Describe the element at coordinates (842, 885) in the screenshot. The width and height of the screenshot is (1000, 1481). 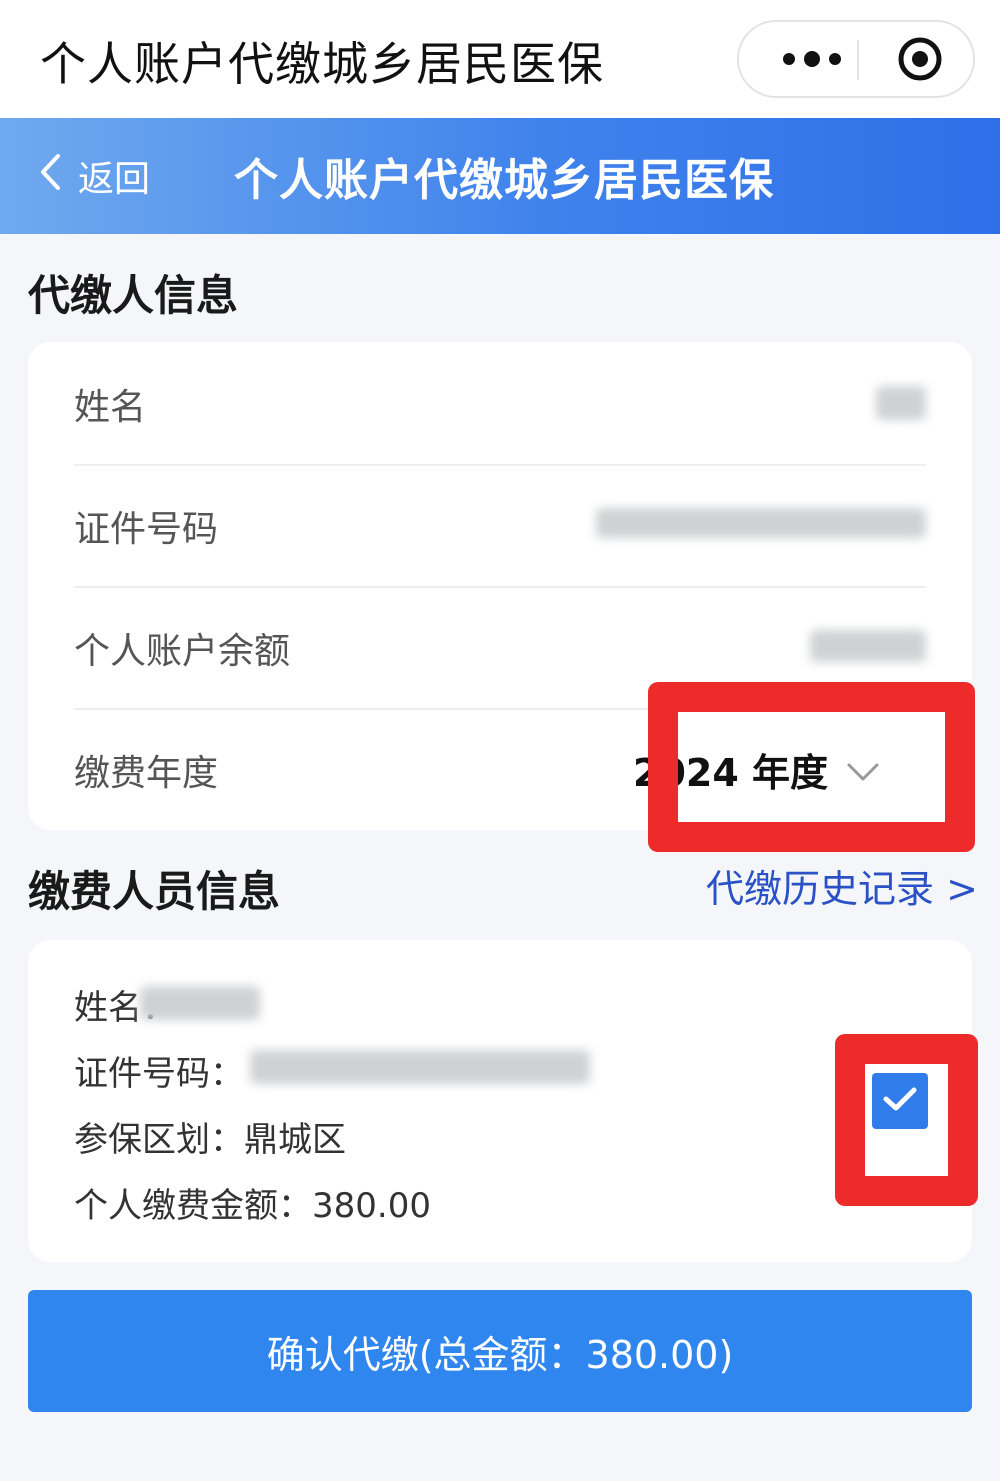
I see `payment-history-link: 代缴历史记录 >` at that location.